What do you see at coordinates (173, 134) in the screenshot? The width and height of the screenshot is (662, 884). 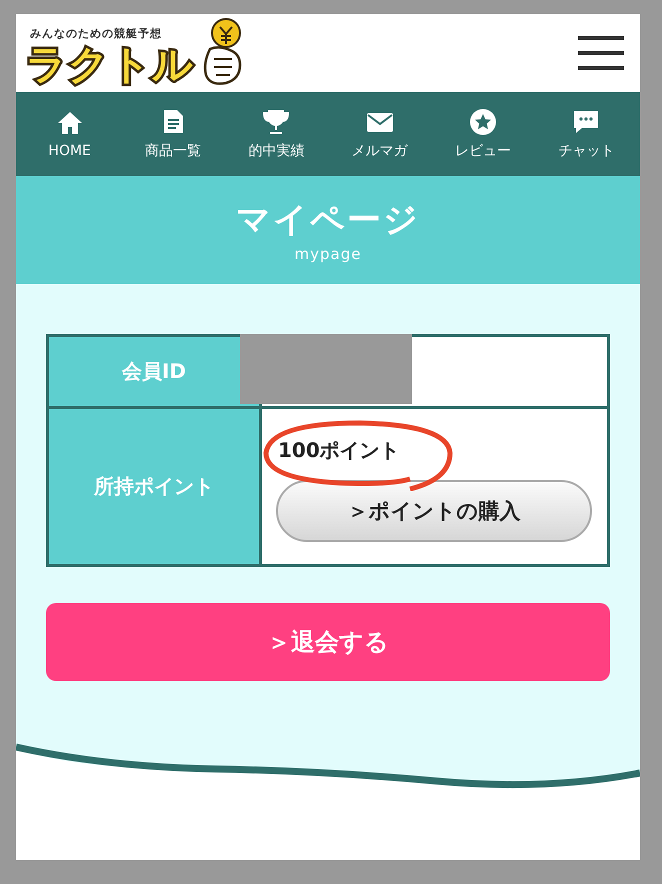 I see `nav-item: 商品一覧` at bounding box center [173, 134].